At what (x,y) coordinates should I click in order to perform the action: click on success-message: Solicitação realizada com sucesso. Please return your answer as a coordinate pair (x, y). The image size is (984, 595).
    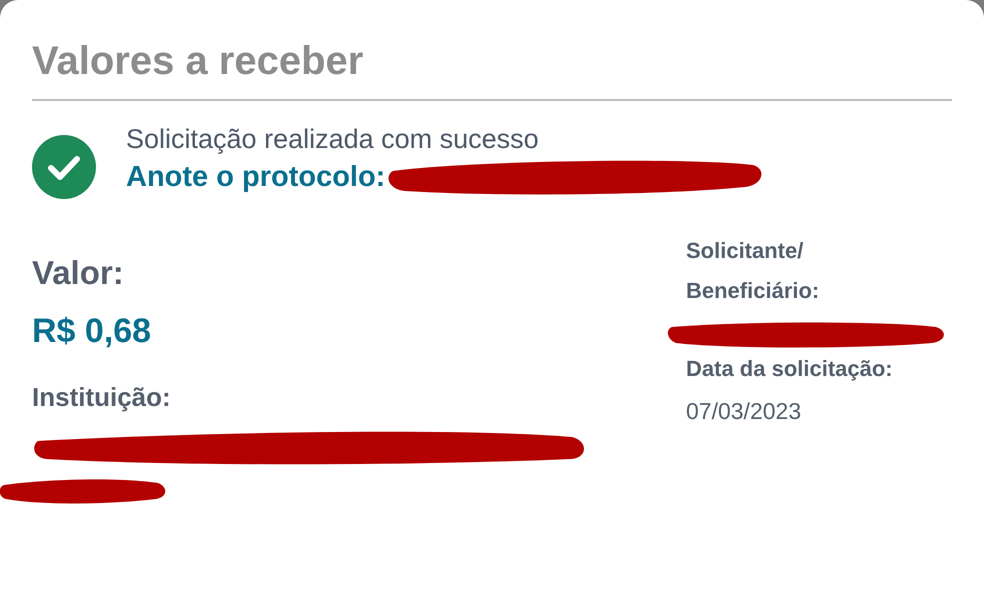
    Looking at the image, I should click on (333, 139).